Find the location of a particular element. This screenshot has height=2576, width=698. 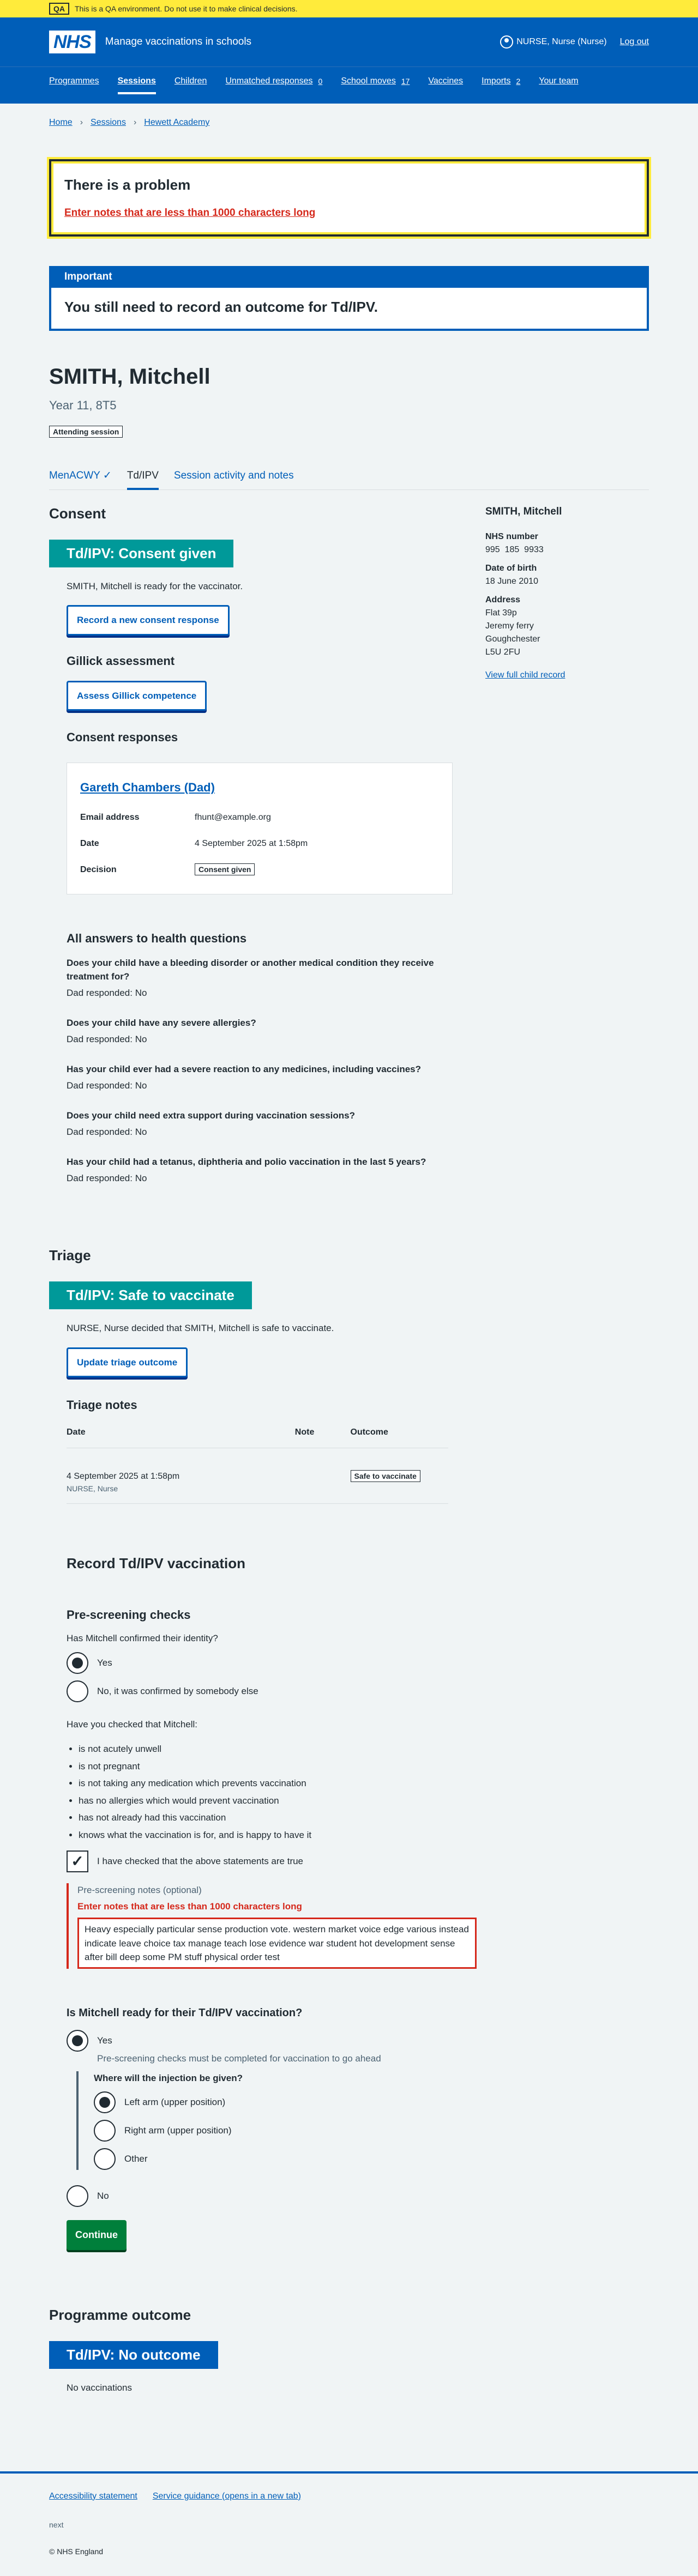

identity-other-radio: No, it was confirmed by somebody else is located at coordinates (358, 1691).